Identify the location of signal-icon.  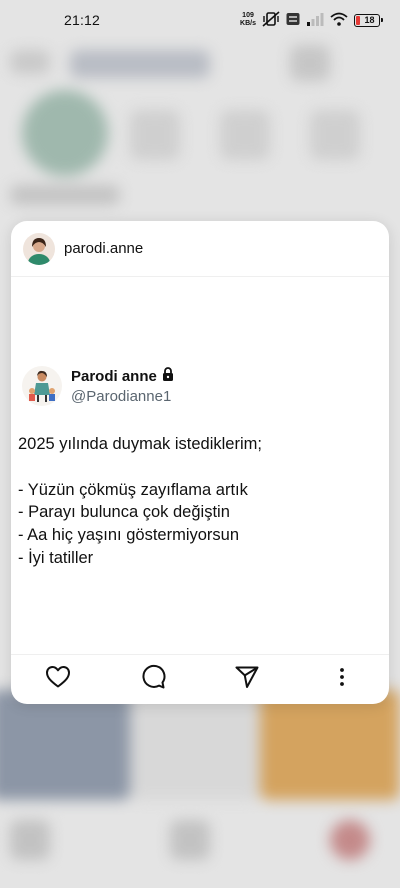
(315, 20).